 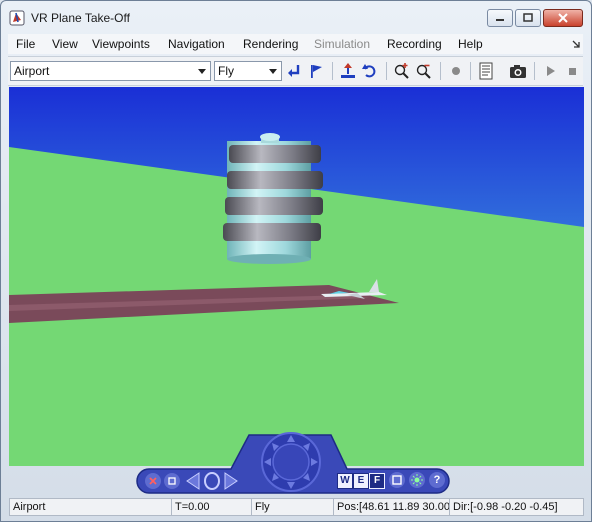 I want to click on toolbar: Airport Fly, so click(x=295, y=71).